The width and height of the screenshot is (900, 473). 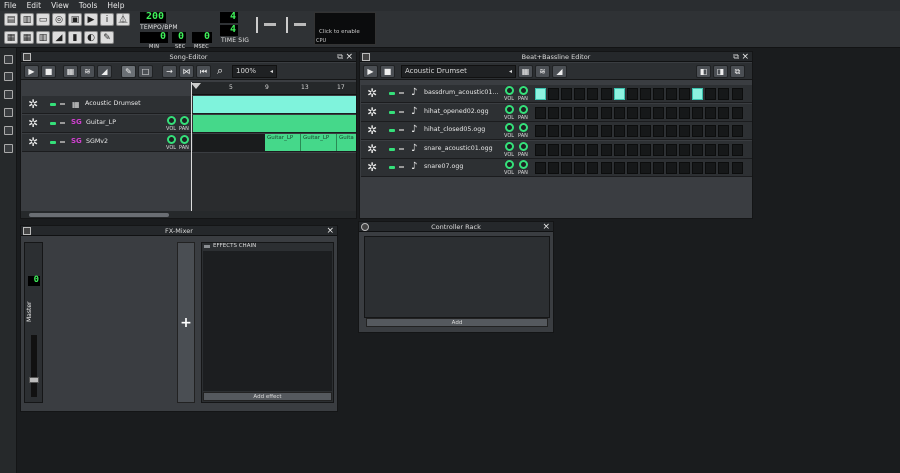 I want to click on loop-points-icon: ⋈, so click(x=186, y=71).